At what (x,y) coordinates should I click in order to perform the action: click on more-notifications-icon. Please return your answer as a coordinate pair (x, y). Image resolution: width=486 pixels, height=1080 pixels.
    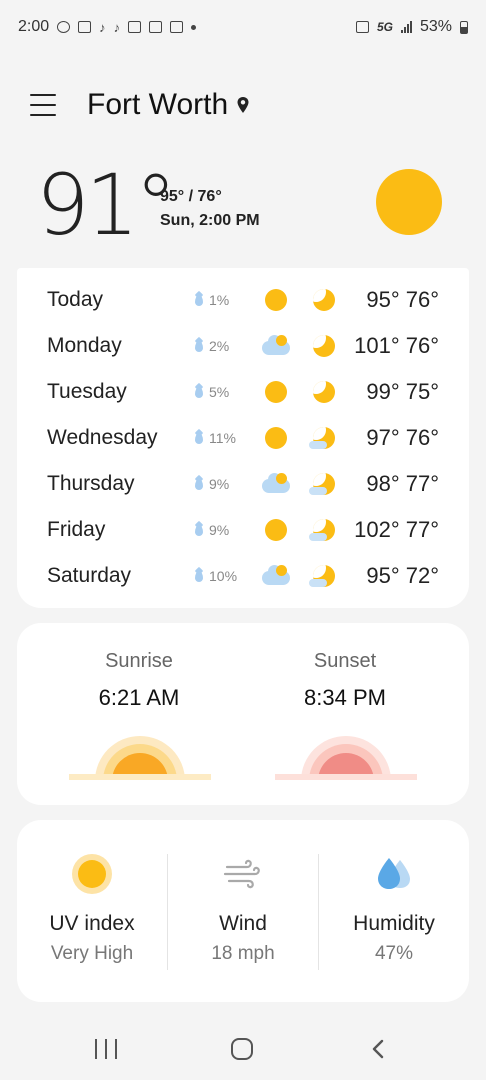
    Looking at the image, I should click on (194, 27).